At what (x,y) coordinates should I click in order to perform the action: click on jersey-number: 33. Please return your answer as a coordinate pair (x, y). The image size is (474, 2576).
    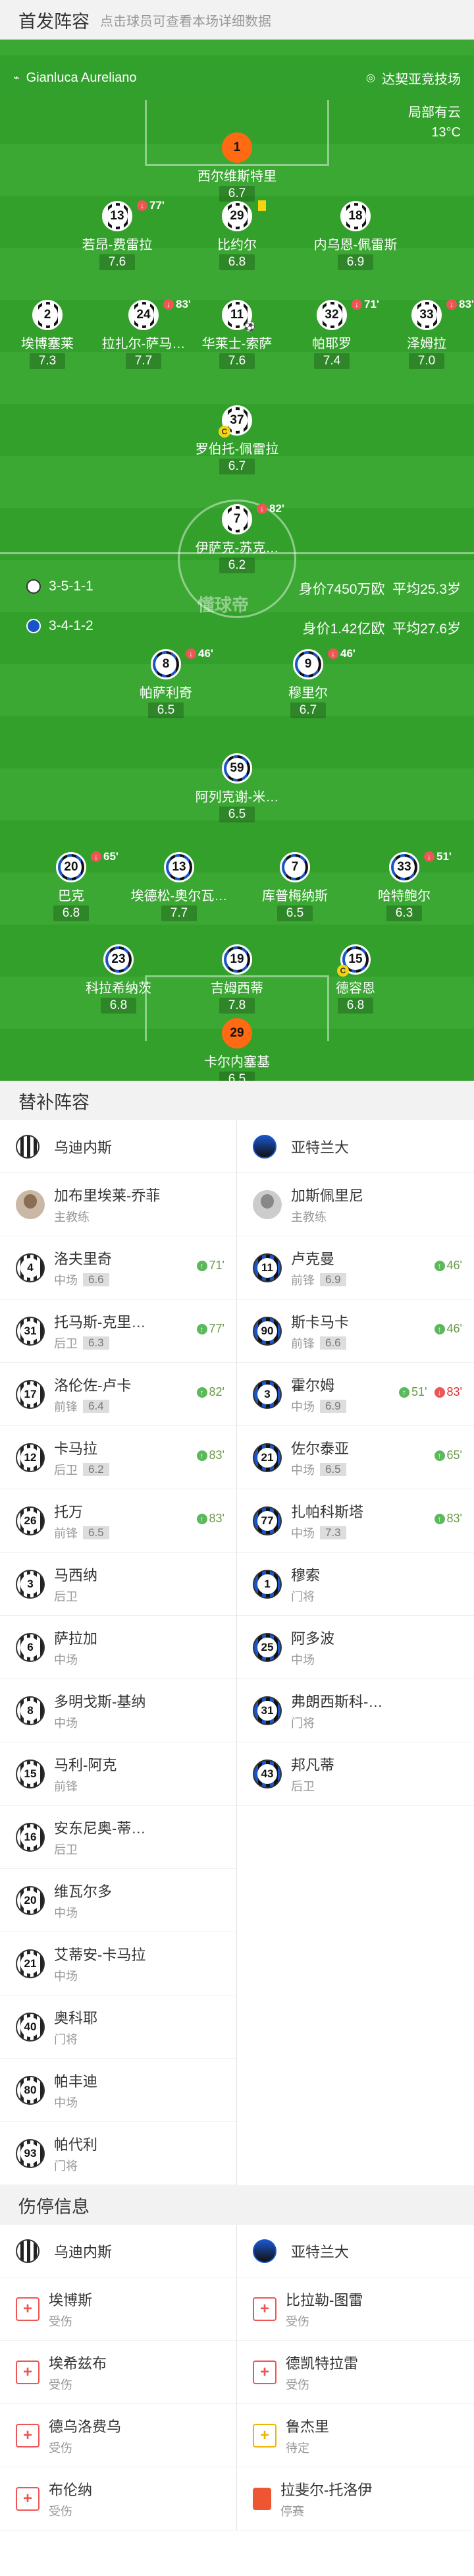
    Looking at the image, I should click on (404, 867).